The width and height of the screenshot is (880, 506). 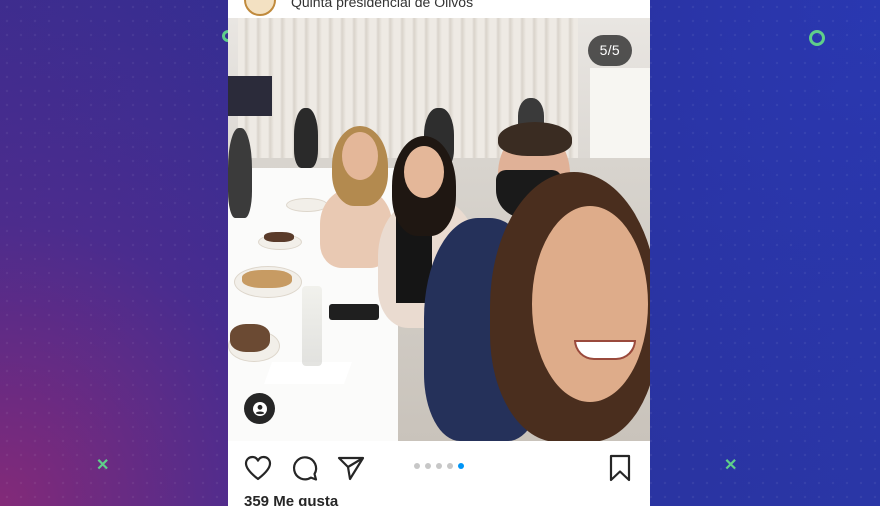 I want to click on photo-hair, so click(x=535, y=139).